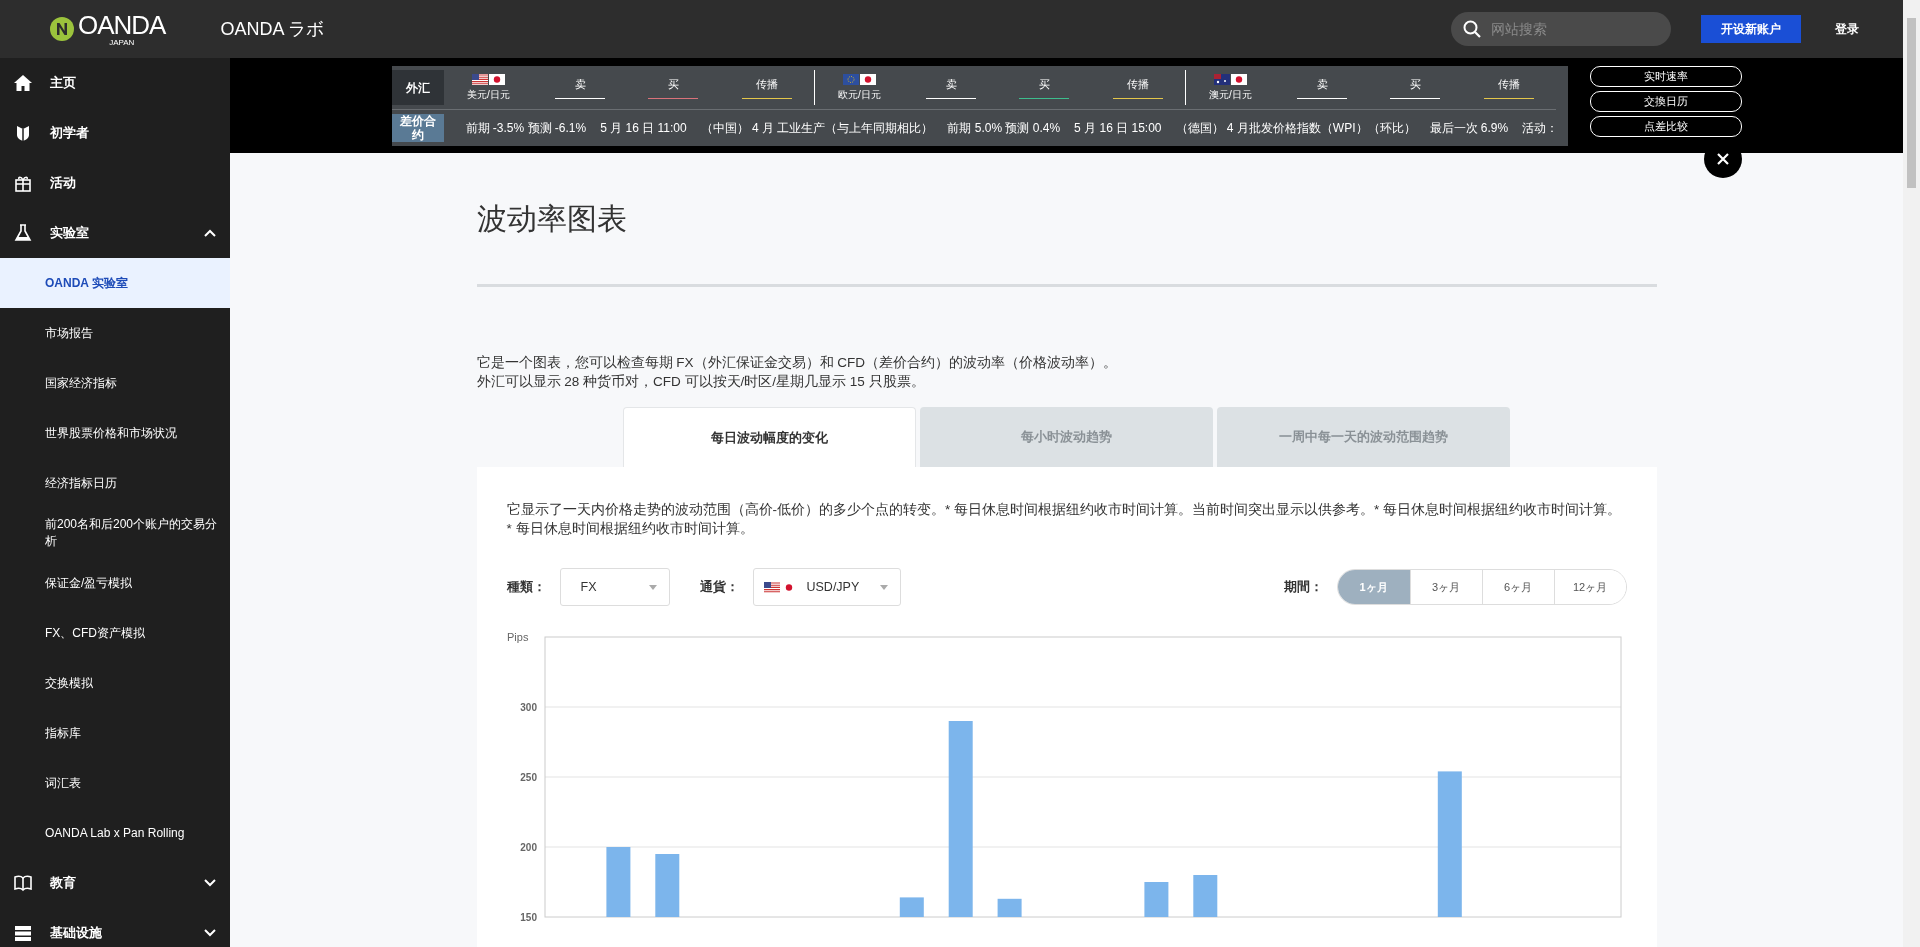 Image resolution: width=1920 pixels, height=947 pixels. I want to click on sidebar-subitem: 词汇表, so click(115, 783).